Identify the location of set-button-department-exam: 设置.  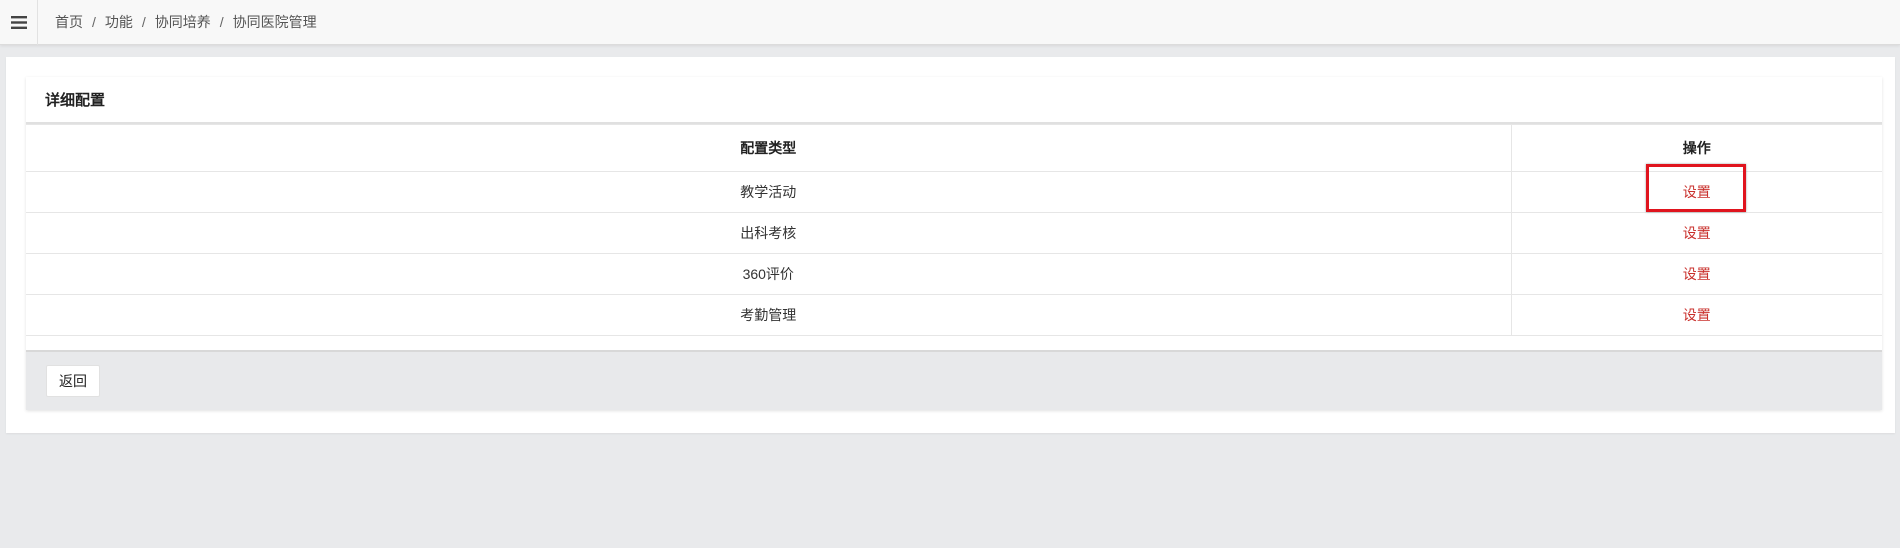
(1697, 233).